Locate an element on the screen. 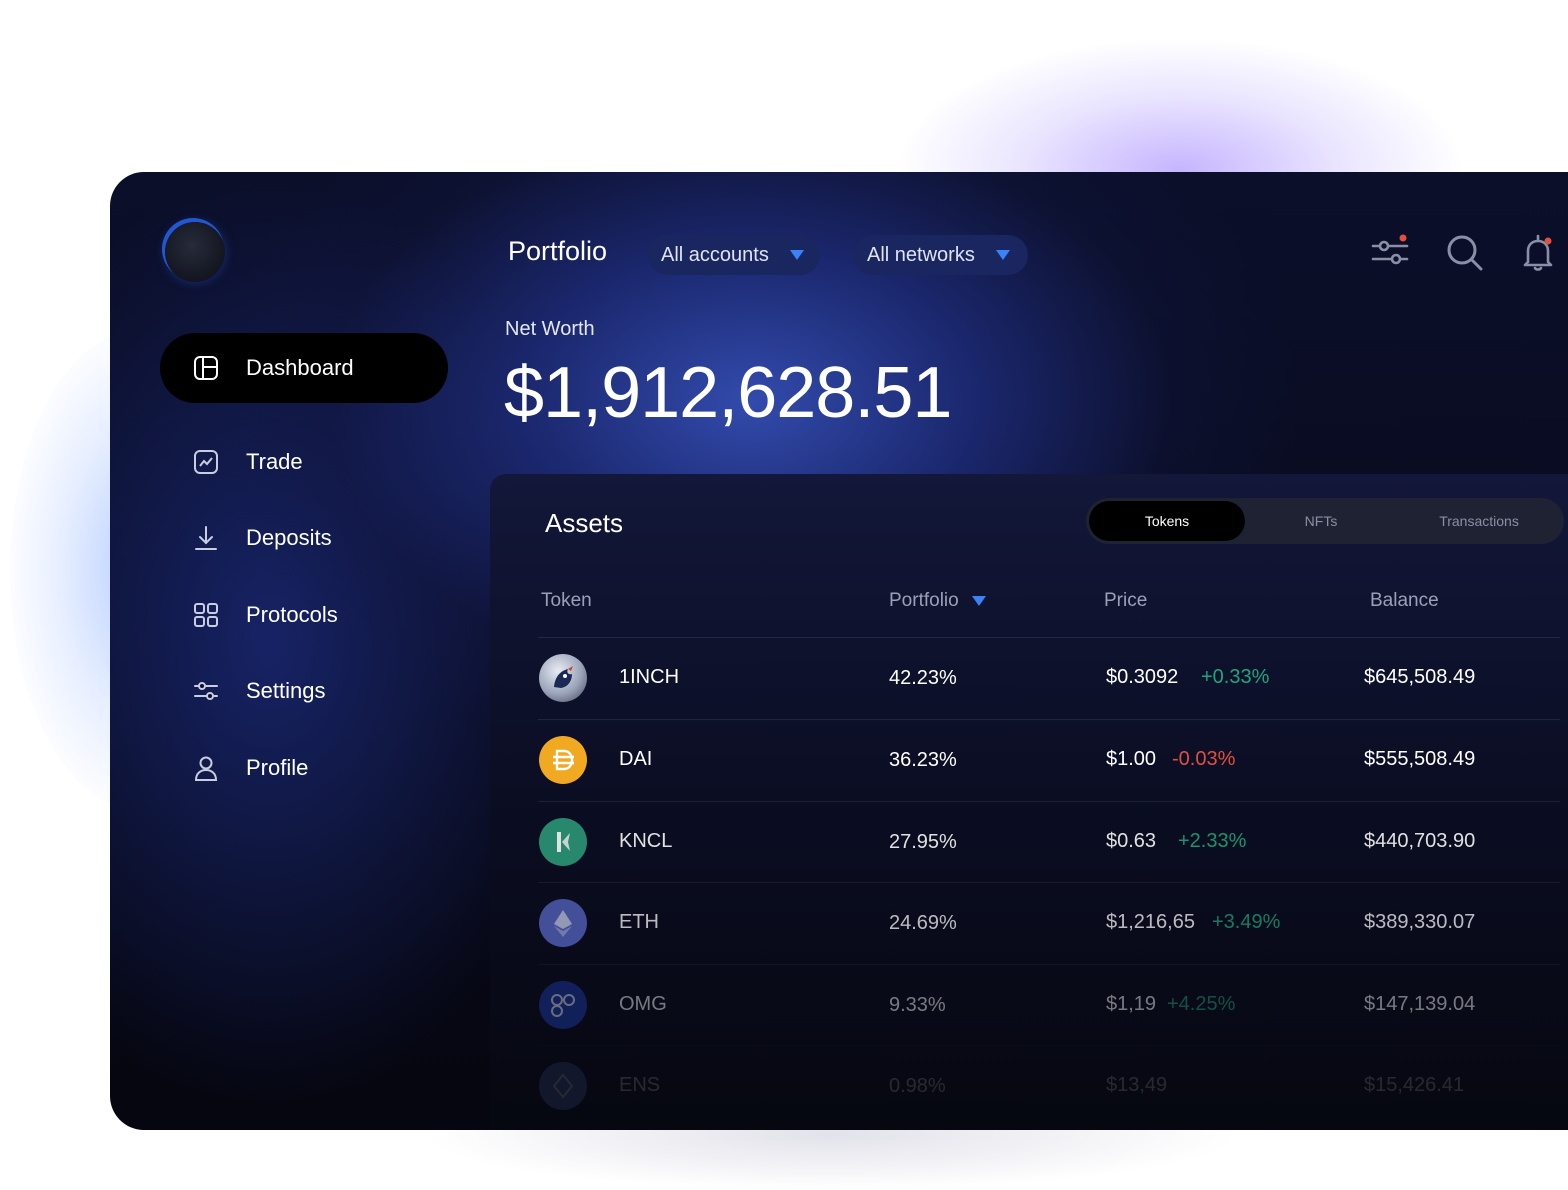 Image resolution: width=1568 pixels, height=1190 pixels. eth-coin-icon is located at coordinates (563, 923).